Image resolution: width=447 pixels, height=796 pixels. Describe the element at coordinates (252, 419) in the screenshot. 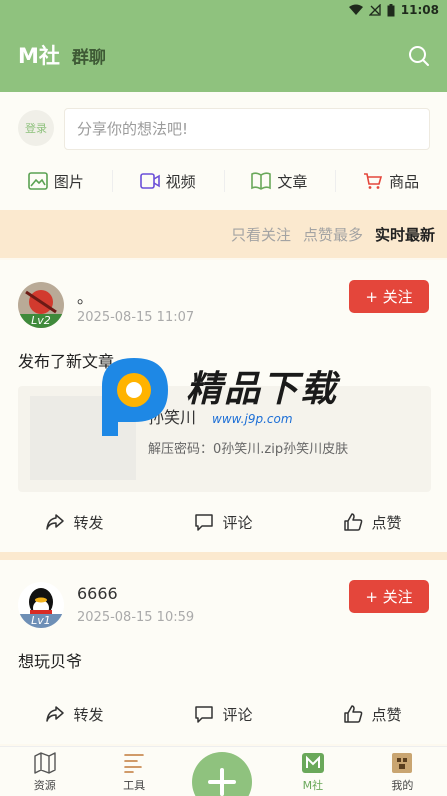

I see `watermark-url: www.j9p.com` at that location.